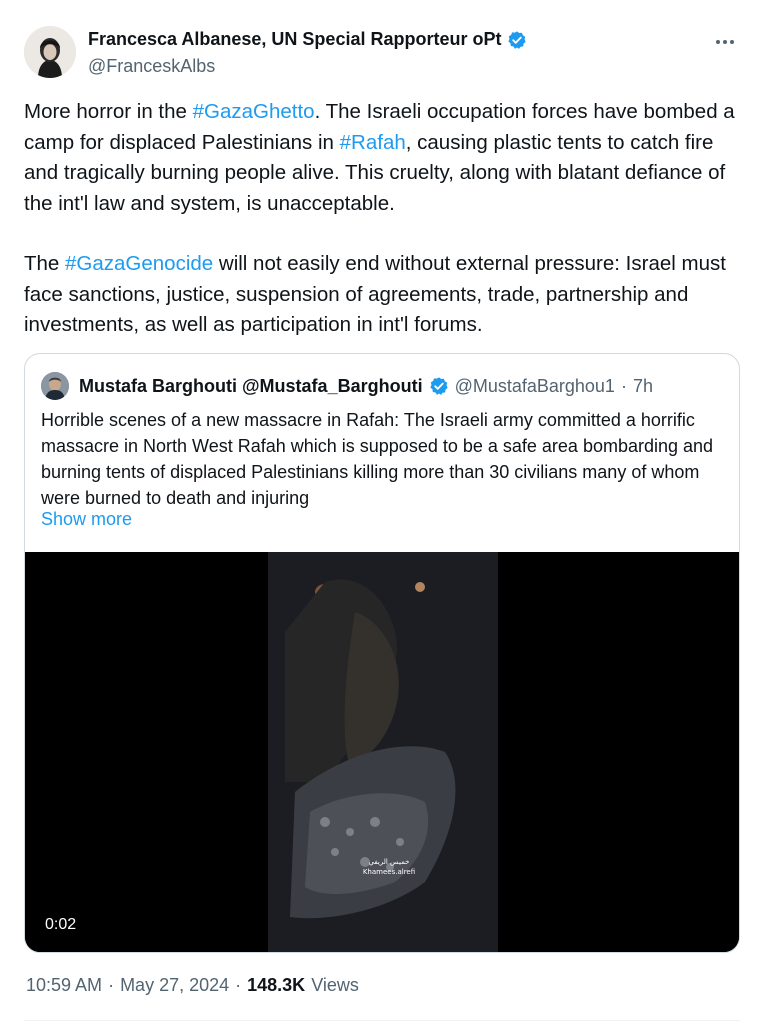 The width and height of the screenshot is (760, 1024). What do you see at coordinates (45, 263) in the screenshot?
I see `text-segment: The` at bounding box center [45, 263].